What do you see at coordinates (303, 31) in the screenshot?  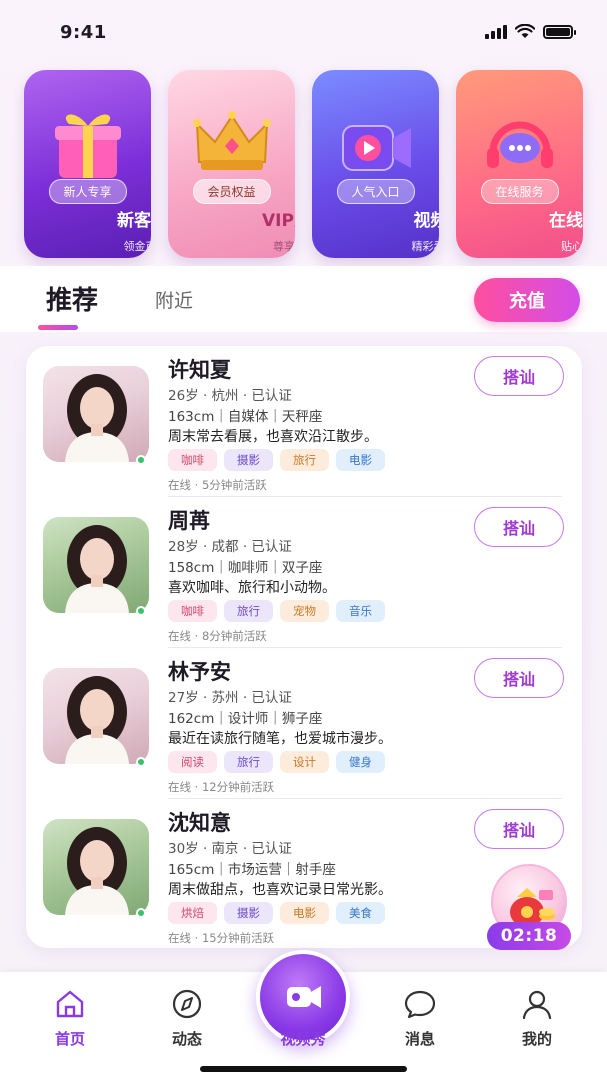 I see `status-bar: 9:41` at bounding box center [303, 31].